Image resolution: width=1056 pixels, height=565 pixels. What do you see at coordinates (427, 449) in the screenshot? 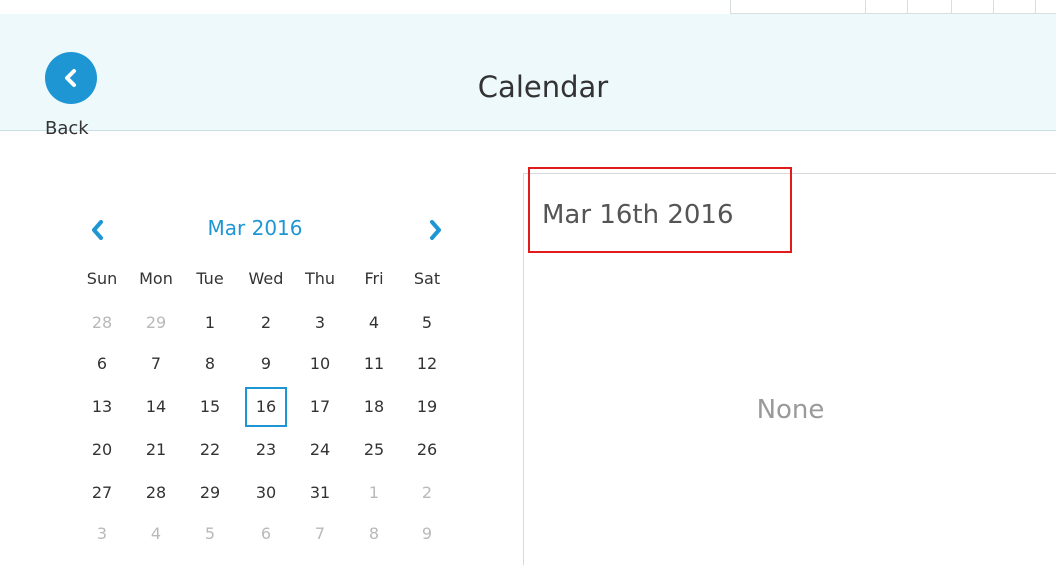
I see `day-cell: 26` at bounding box center [427, 449].